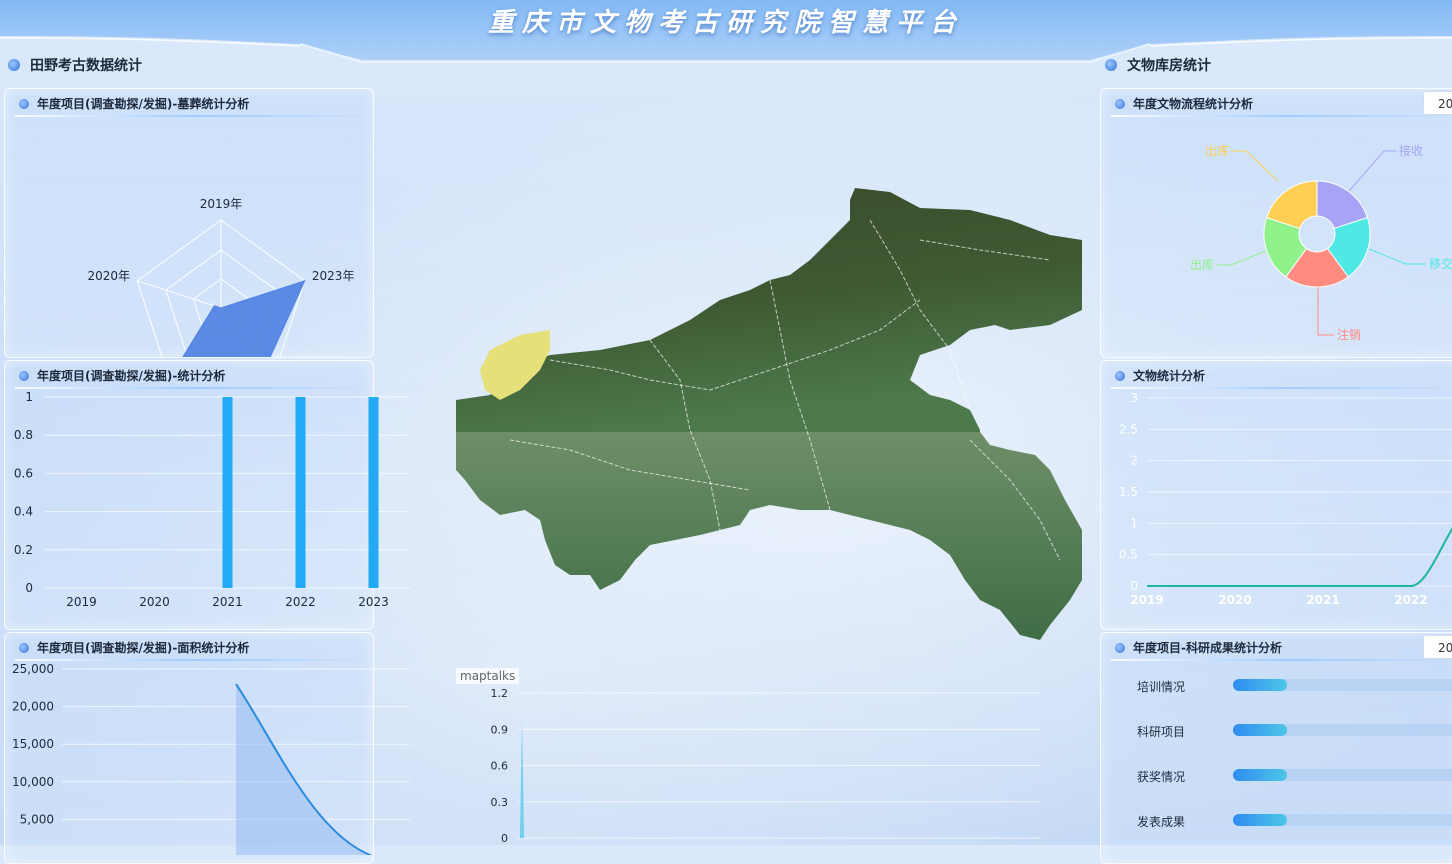  Describe the element at coordinates (33, 669) in the screenshot. I see `area-y-tick: 25,000` at that location.